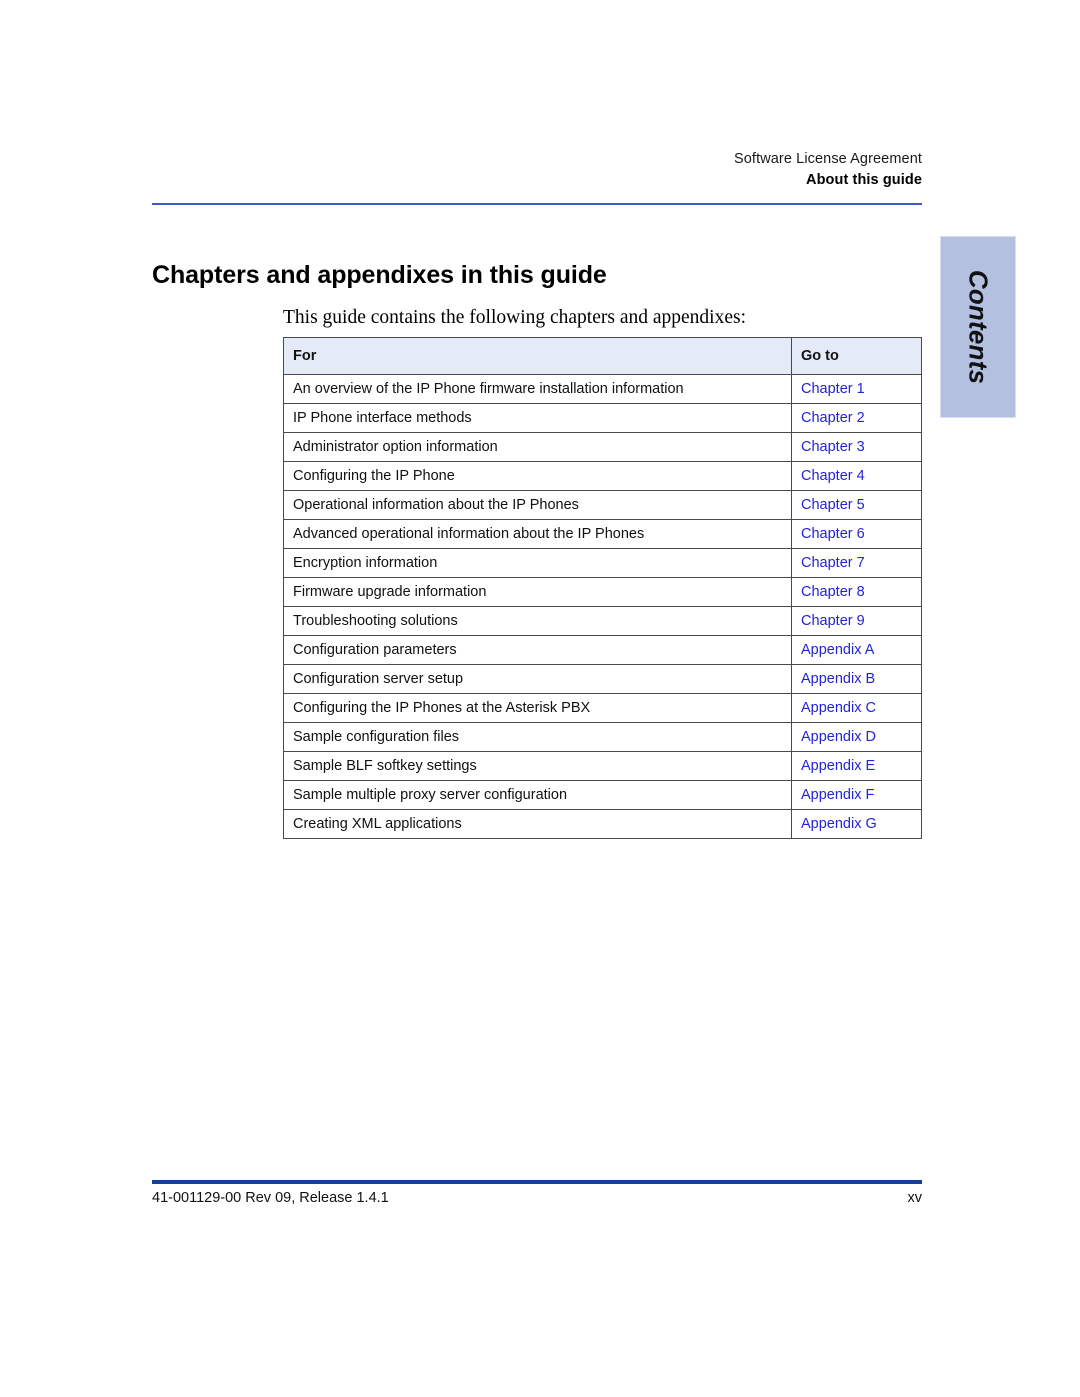 The height and width of the screenshot is (1397, 1080). I want to click on footer-divider, so click(537, 1182).